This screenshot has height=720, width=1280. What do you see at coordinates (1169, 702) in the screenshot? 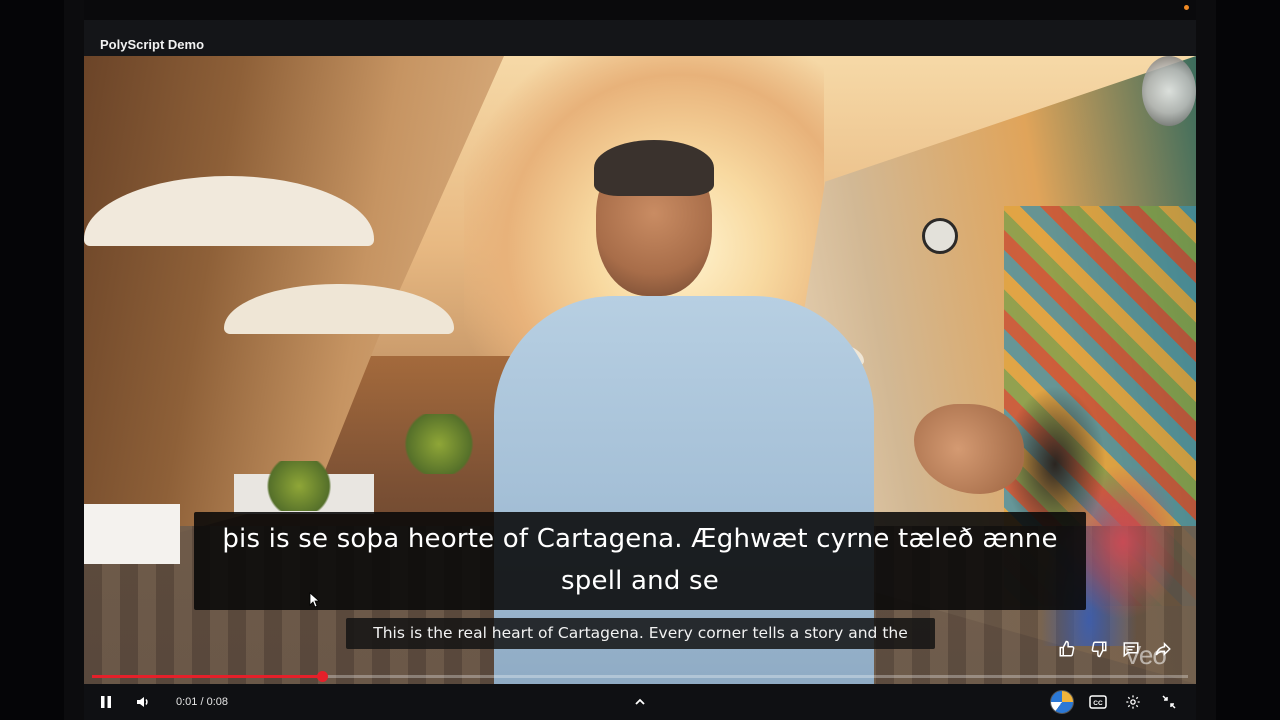
I see `exit-fullscreen-icon` at bounding box center [1169, 702].